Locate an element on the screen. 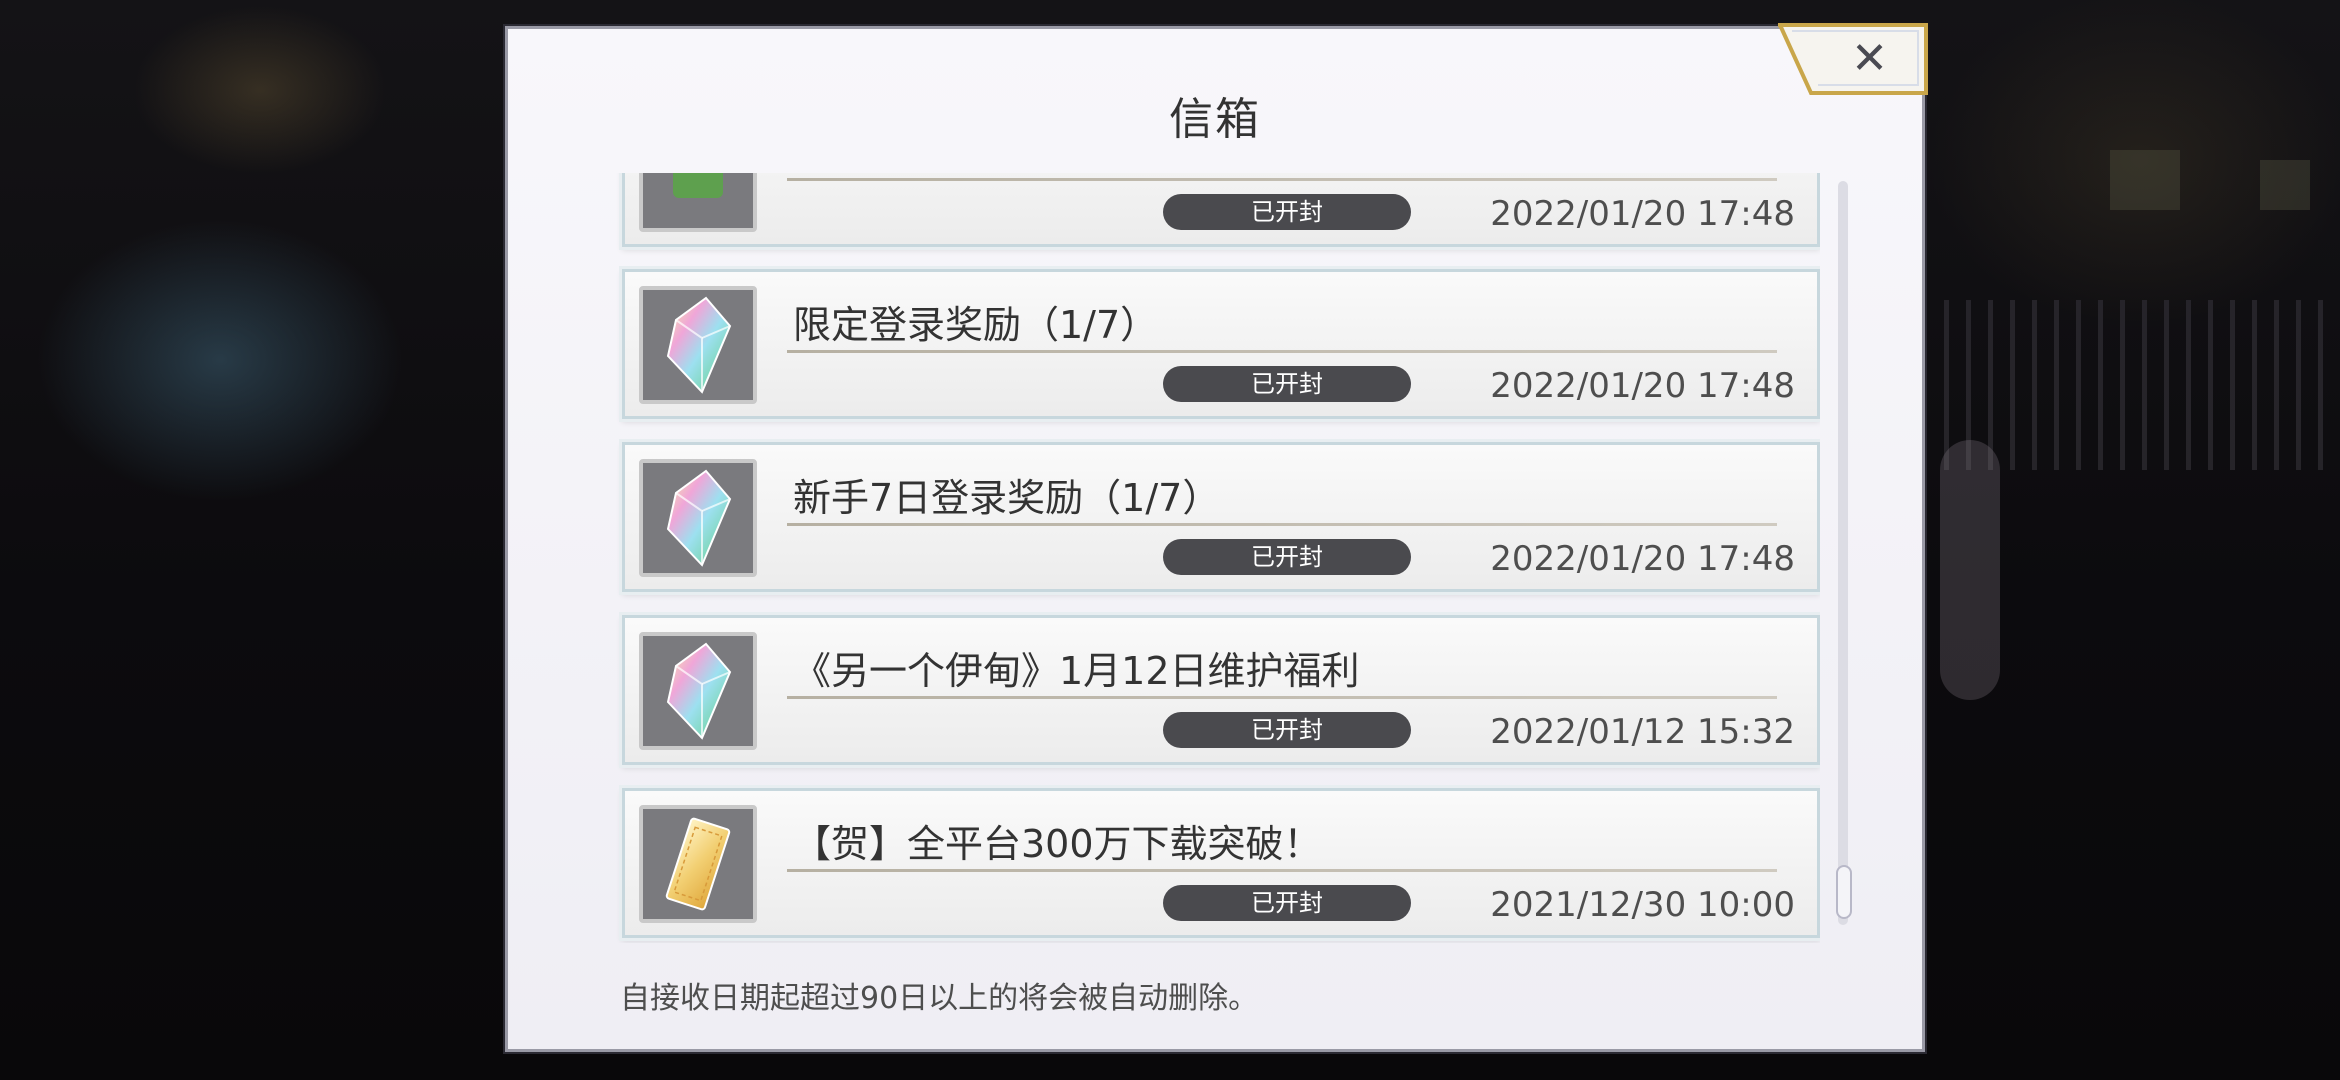 This screenshot has width=2340, height=1080. mail-date: 2022/01/12 15:32 is located at coordinates (1642, 732).